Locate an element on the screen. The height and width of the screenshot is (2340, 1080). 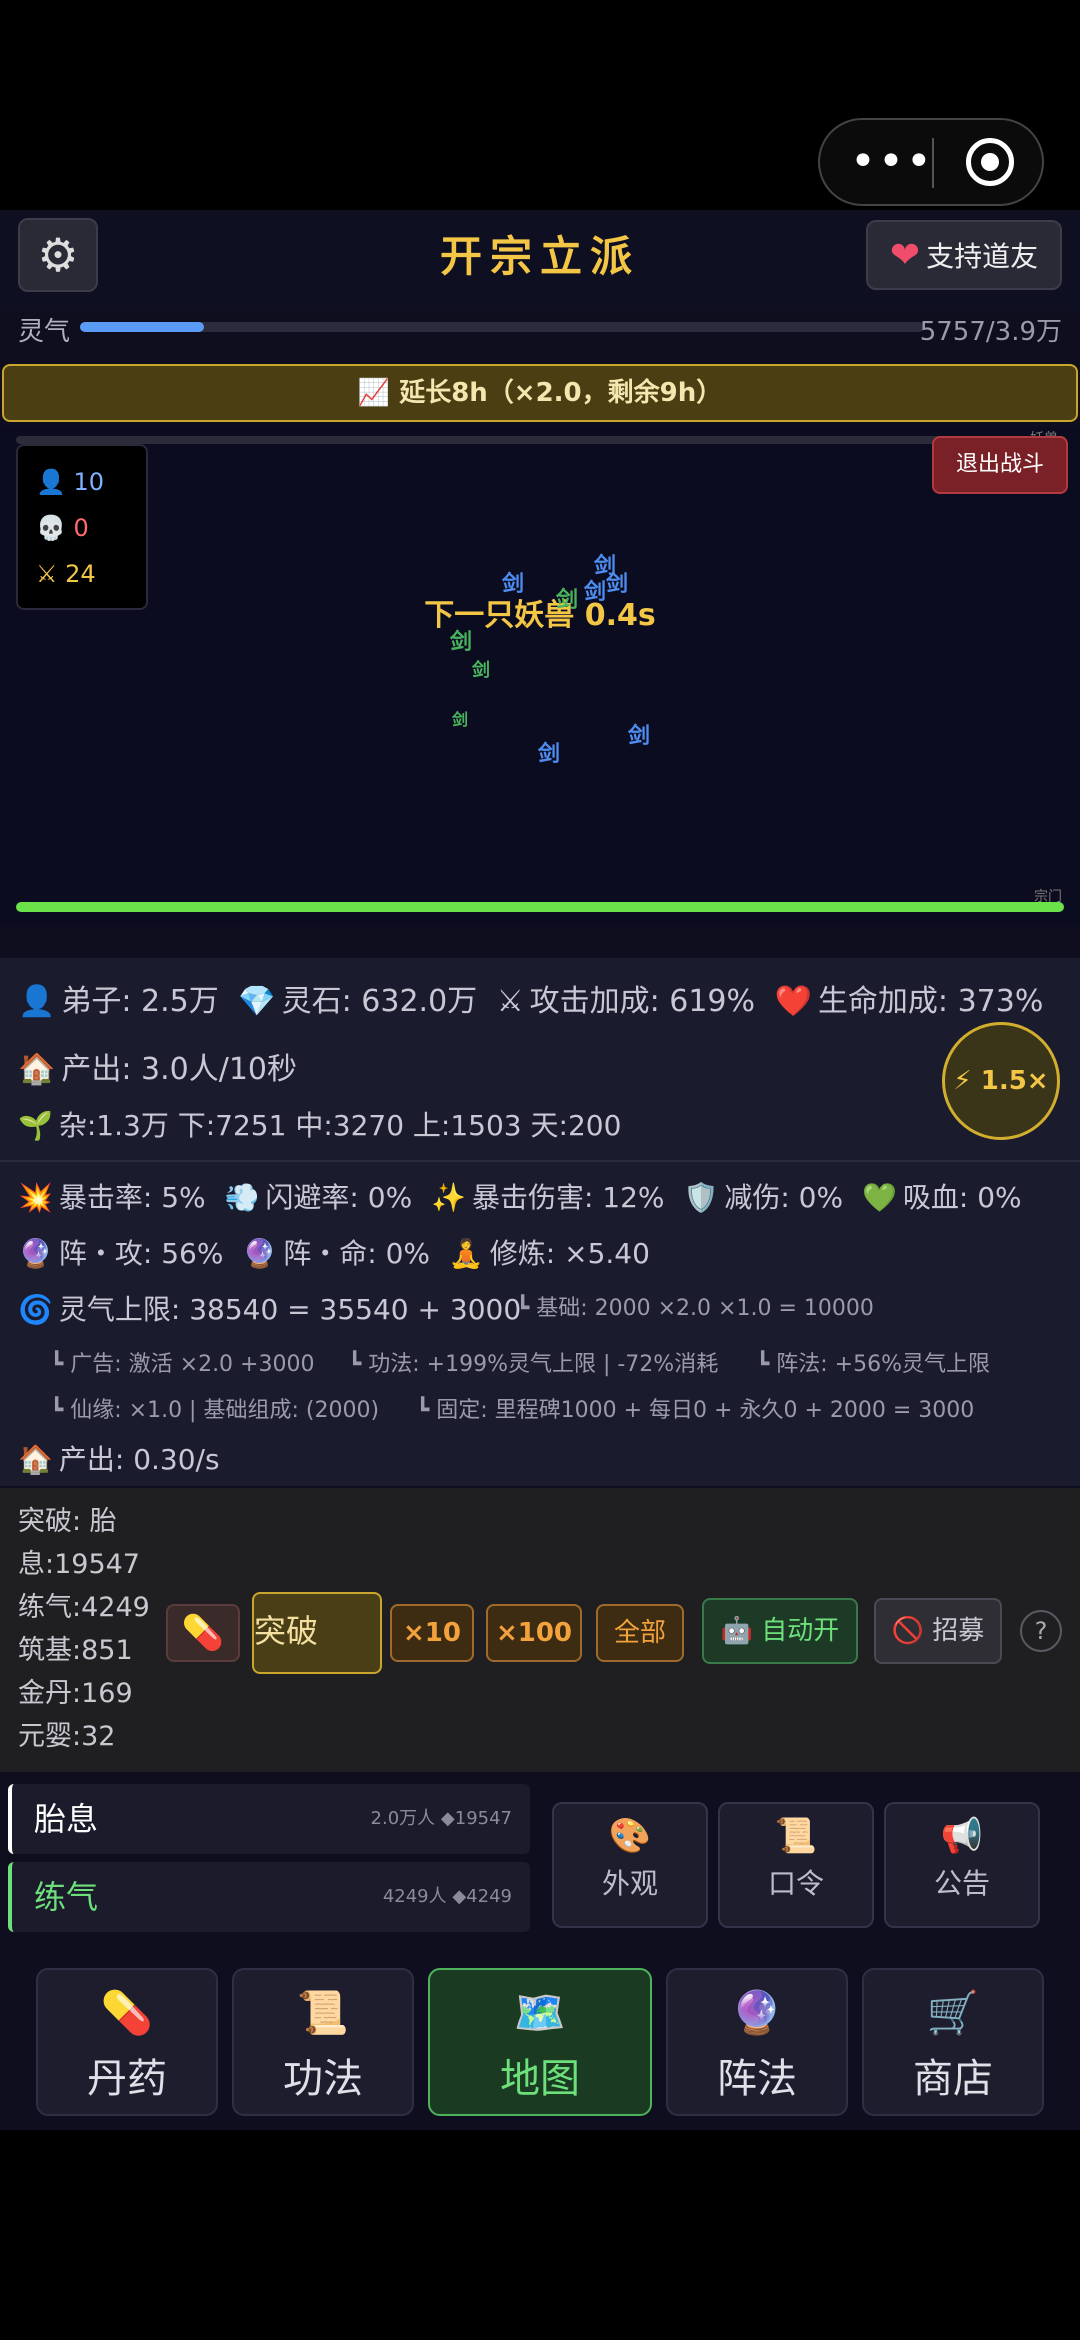
grid-label: 外观 is located at coordinates (629, 1883).